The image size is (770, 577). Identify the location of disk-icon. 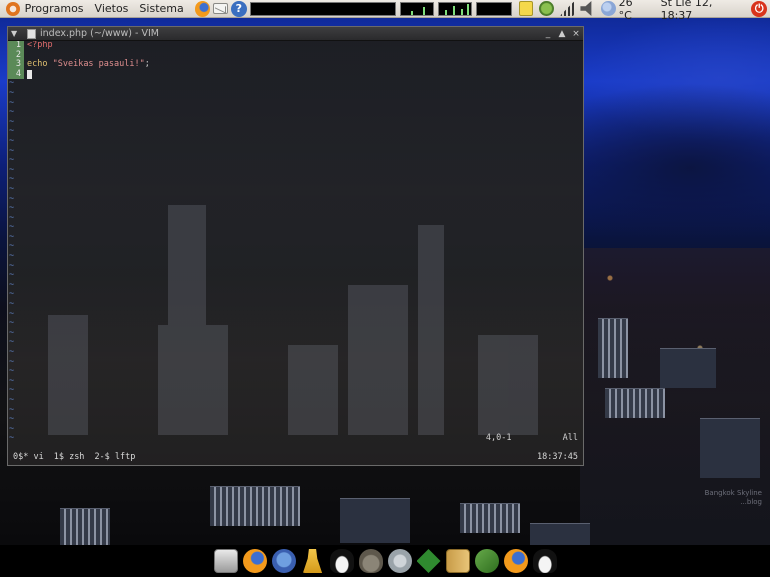
(399, 561).